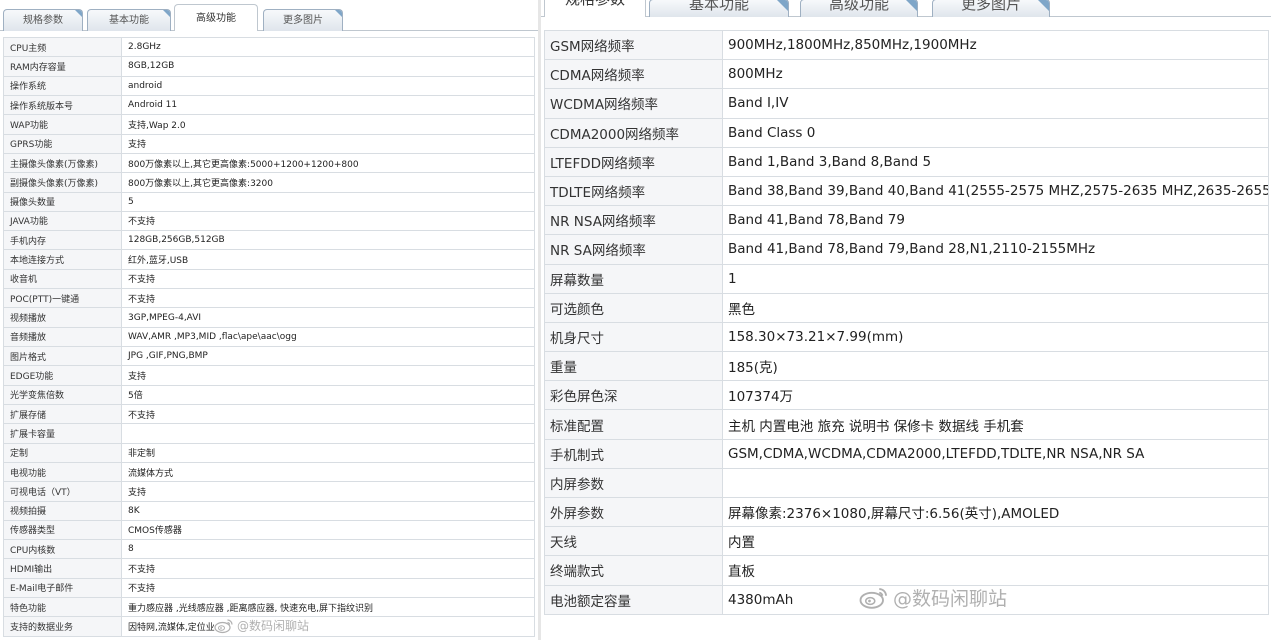  Describe the element at coordinates (328, 240) in the screenshot. I see `spec-value: 128GB,256GB,512GB` at that location.